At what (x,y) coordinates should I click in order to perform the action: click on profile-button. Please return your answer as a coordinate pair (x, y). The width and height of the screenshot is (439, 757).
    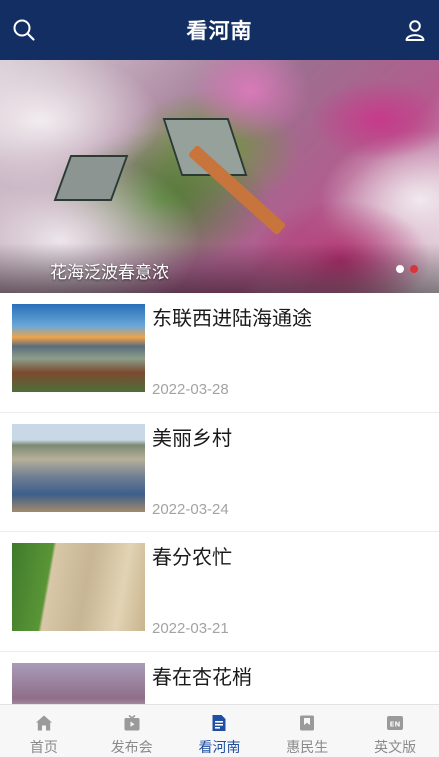
    Looking at the image, I should click on (415, 30).